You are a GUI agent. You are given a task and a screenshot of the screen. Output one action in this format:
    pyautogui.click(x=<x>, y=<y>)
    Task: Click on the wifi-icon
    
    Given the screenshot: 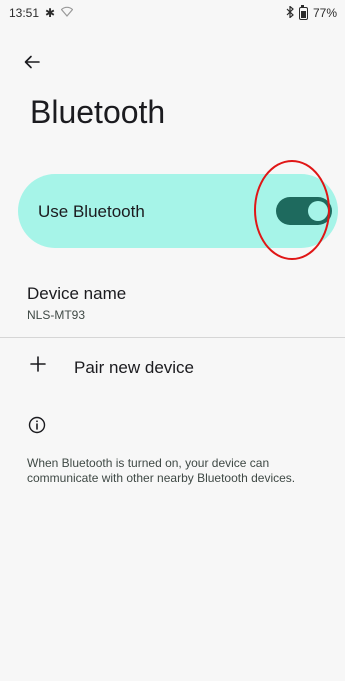 What is the action you would take?
    pyautogui.click(x=67, y=13)
    